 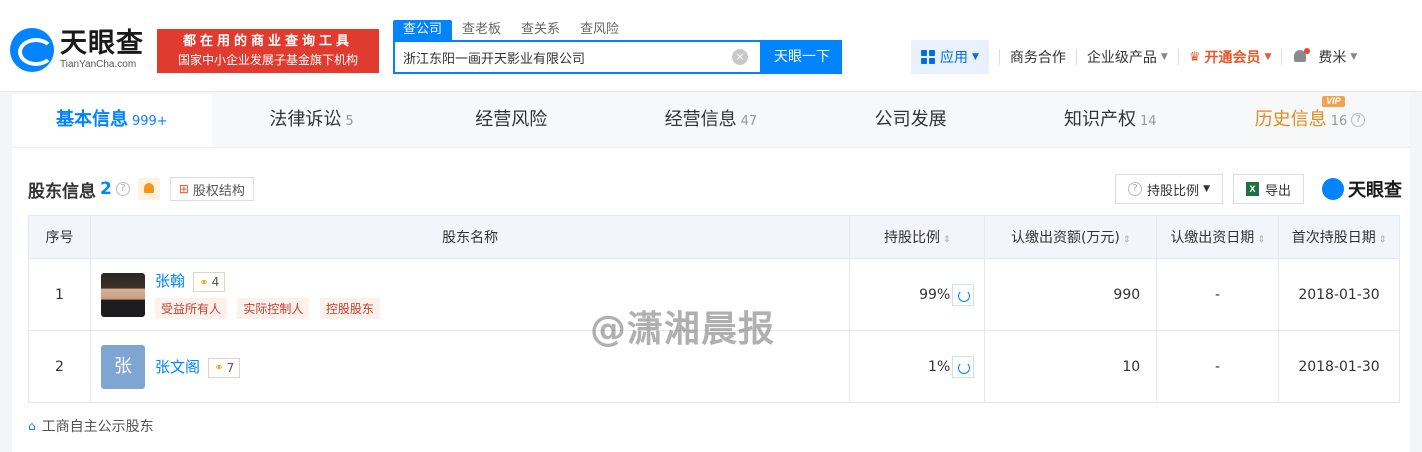 I want to click on crown-icon: ♛, so click(x=1194, y=57).